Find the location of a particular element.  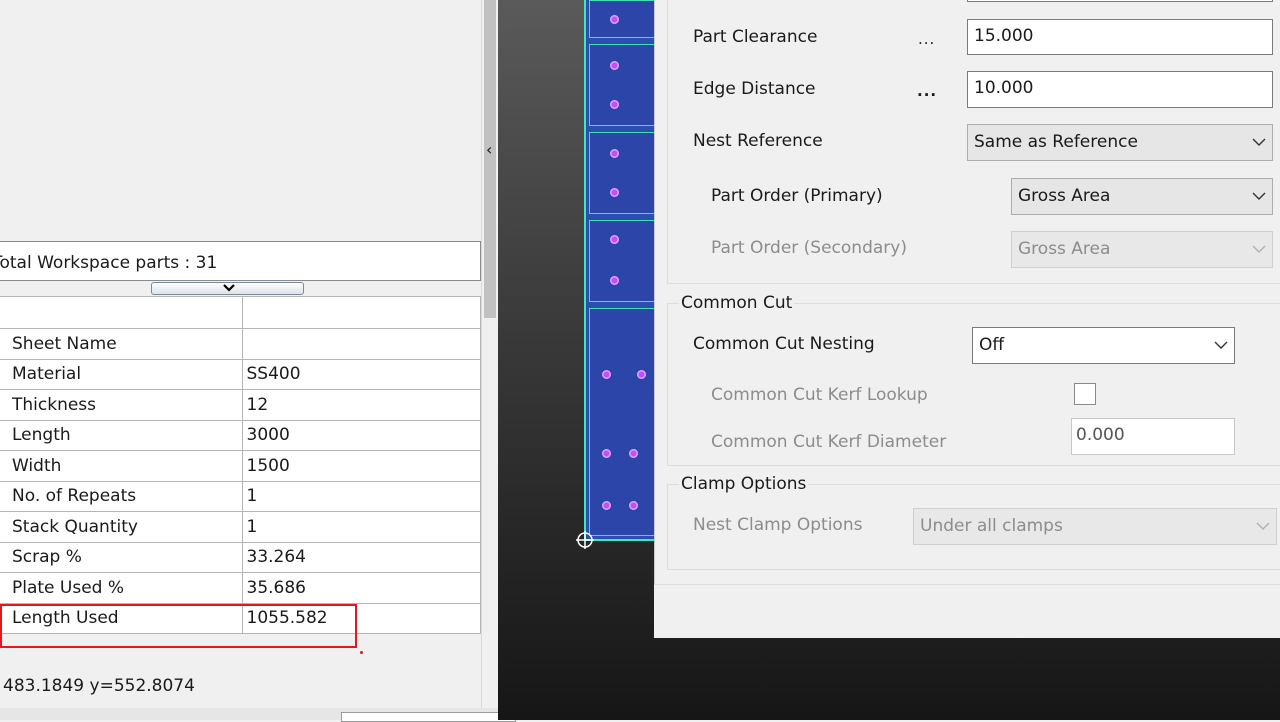

property-label is located at coordinates (121, 312).